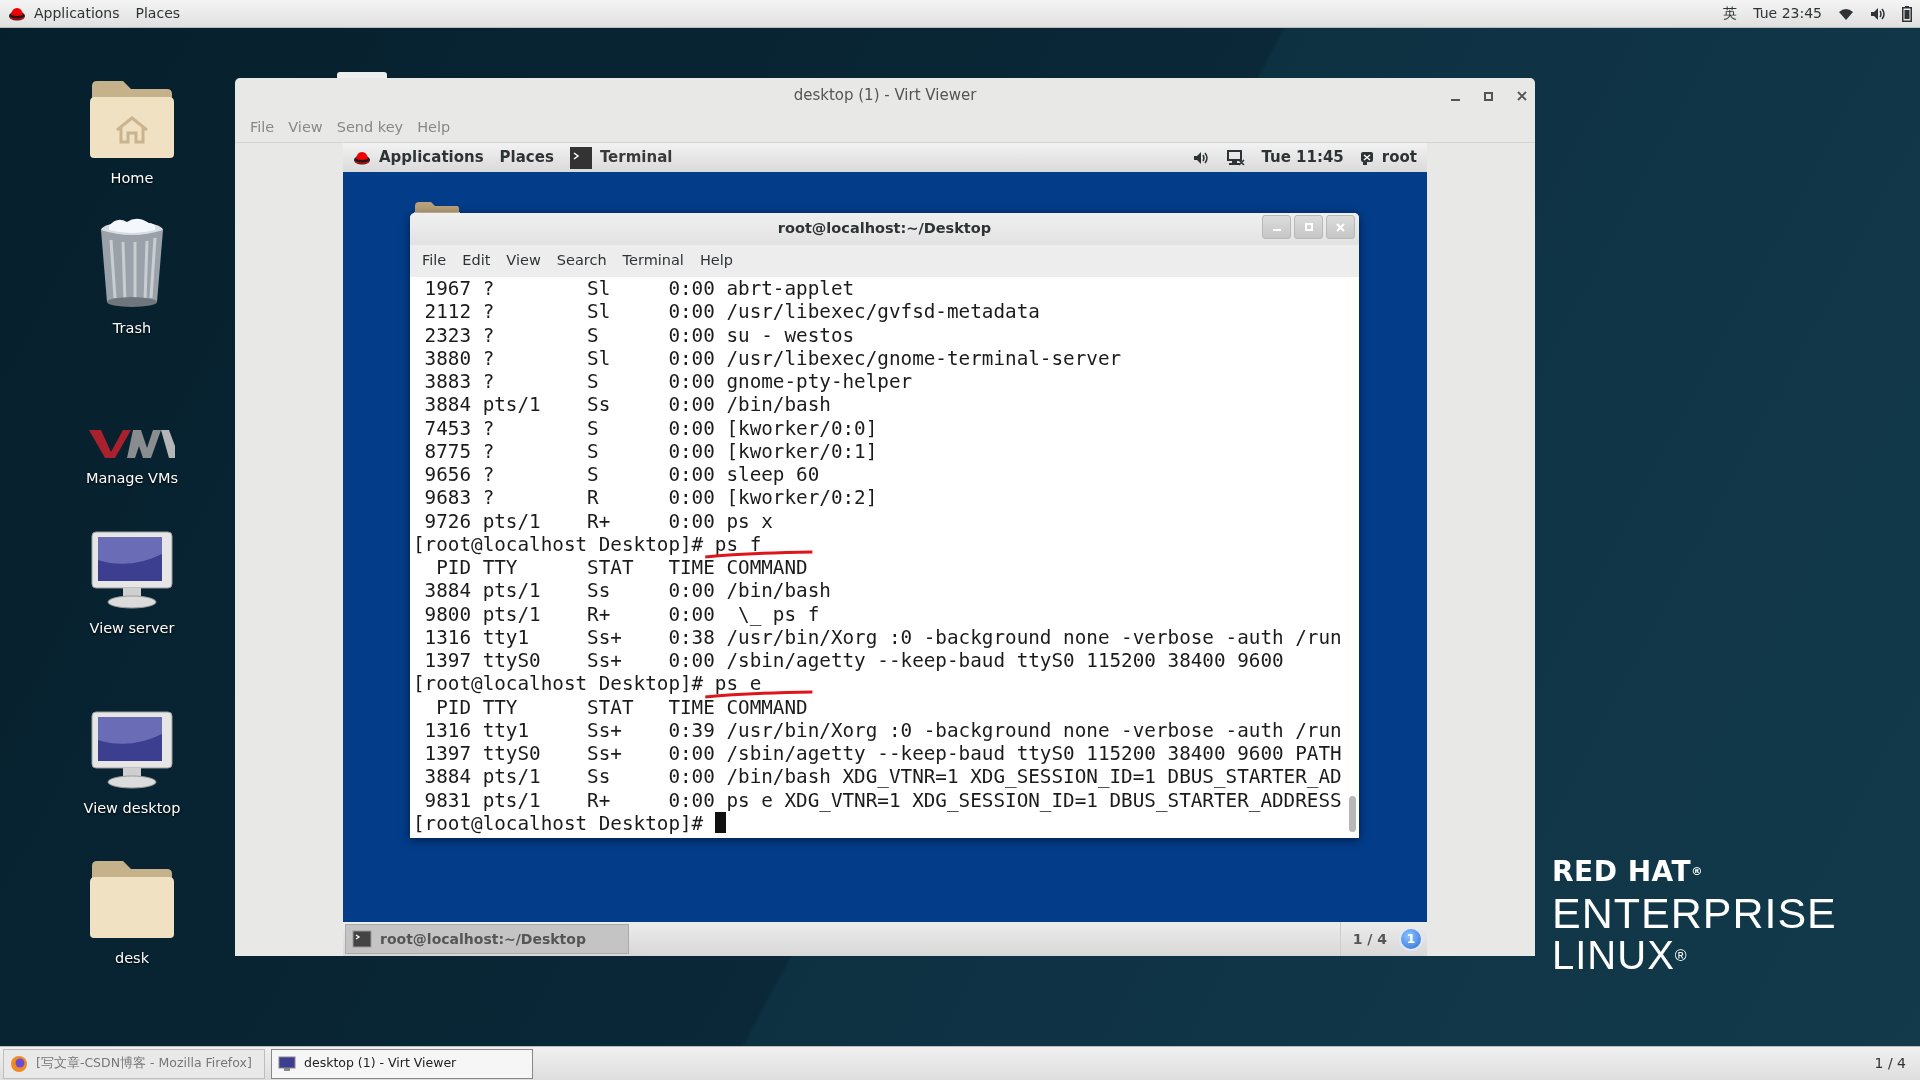 This screenshot has height=1080, width=1920. Describe the element at coordinates (639, 289) in the screenshot. I see `terminal-line: 1967 ? Sl 0:00 abrt-applet` at that location.